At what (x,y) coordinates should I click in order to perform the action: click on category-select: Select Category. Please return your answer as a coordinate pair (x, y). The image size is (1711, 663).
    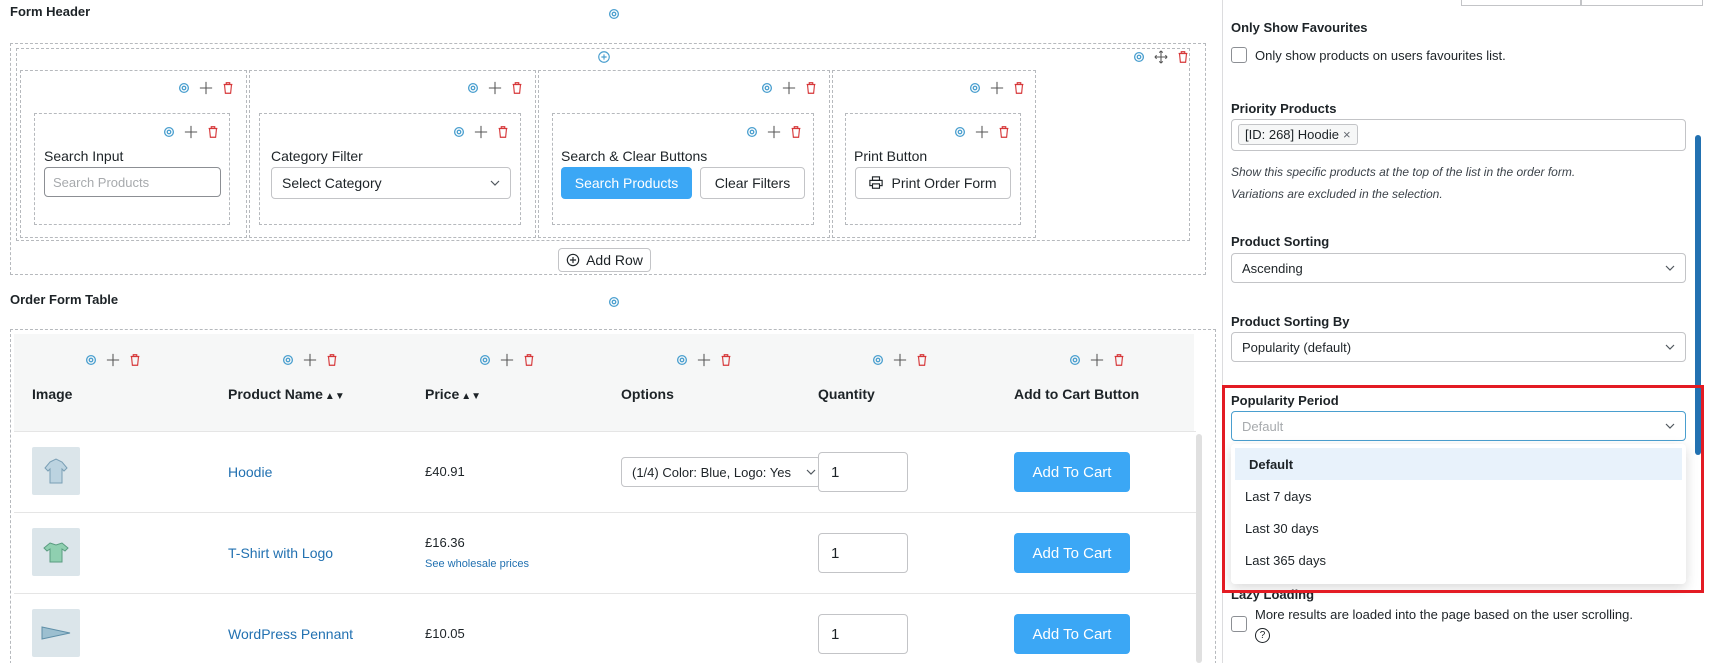
    Looking at the image, I should click on (391, 183).